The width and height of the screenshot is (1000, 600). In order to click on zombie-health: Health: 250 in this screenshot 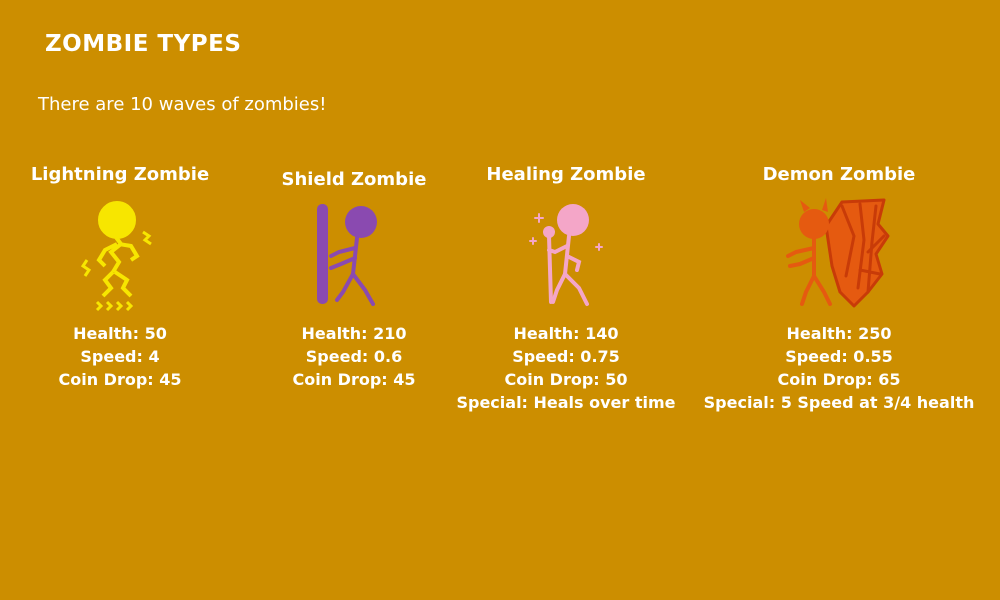, I will do `click(839, 333)`.